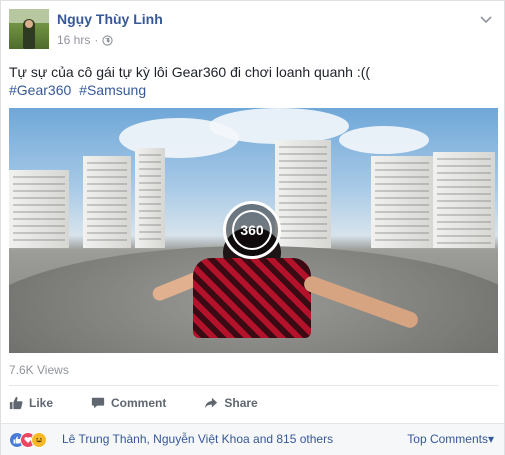  I want to click on comment-button: Comment, so click(128, 403).